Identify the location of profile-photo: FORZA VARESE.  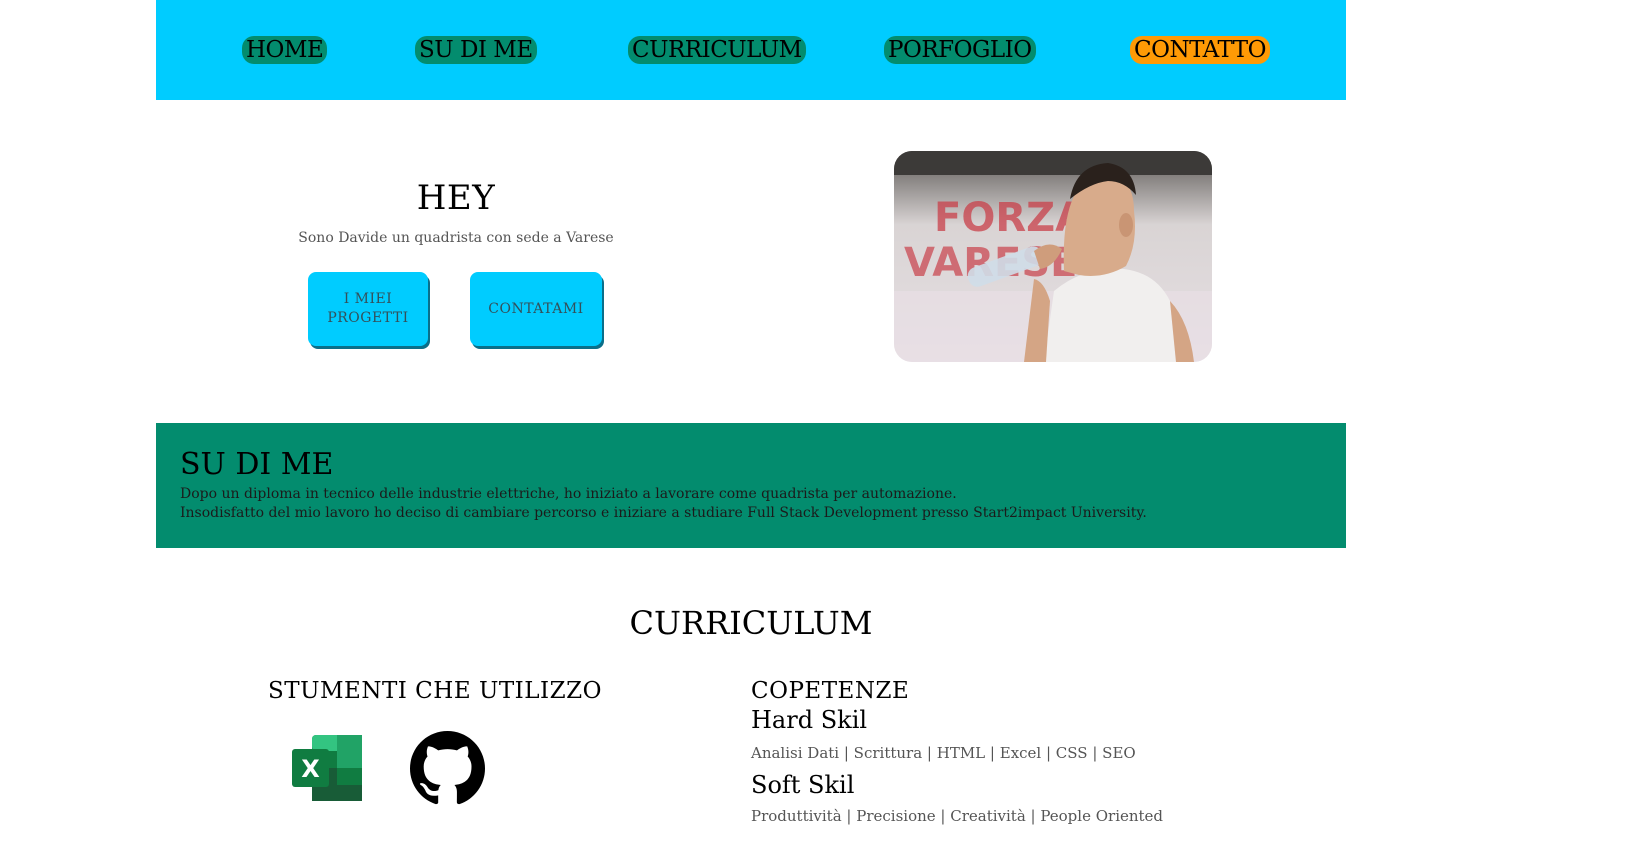
(1053, 256).